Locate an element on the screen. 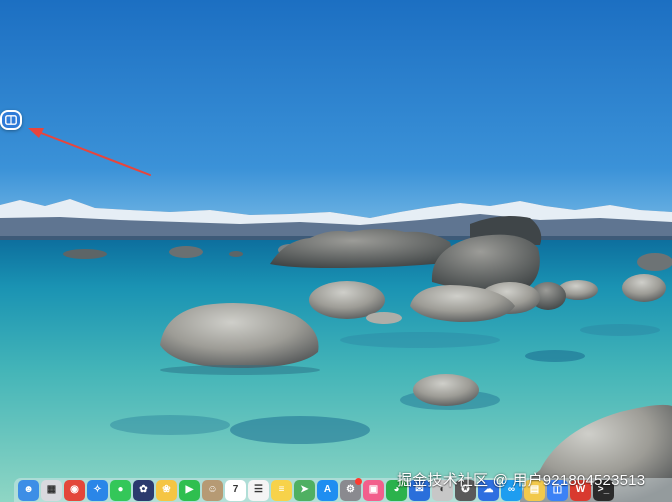  finder-glyph: ☻ is located at coordinates (28, 489).